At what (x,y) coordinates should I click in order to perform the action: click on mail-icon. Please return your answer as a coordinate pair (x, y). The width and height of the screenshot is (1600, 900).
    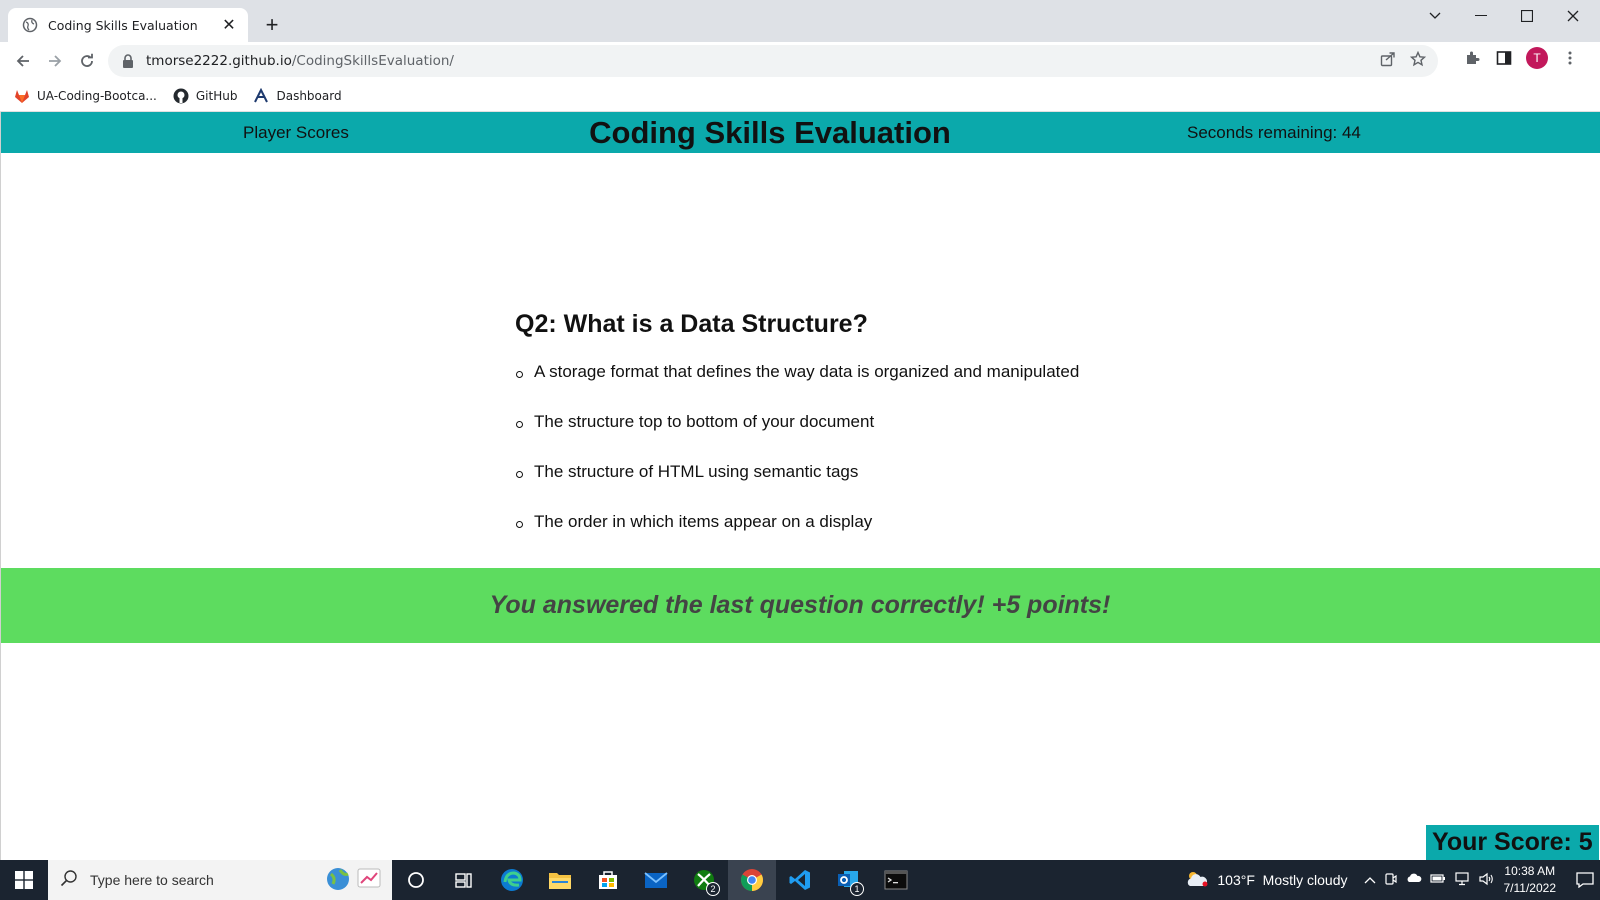
    Looking at the image, I should click on (656, 880).